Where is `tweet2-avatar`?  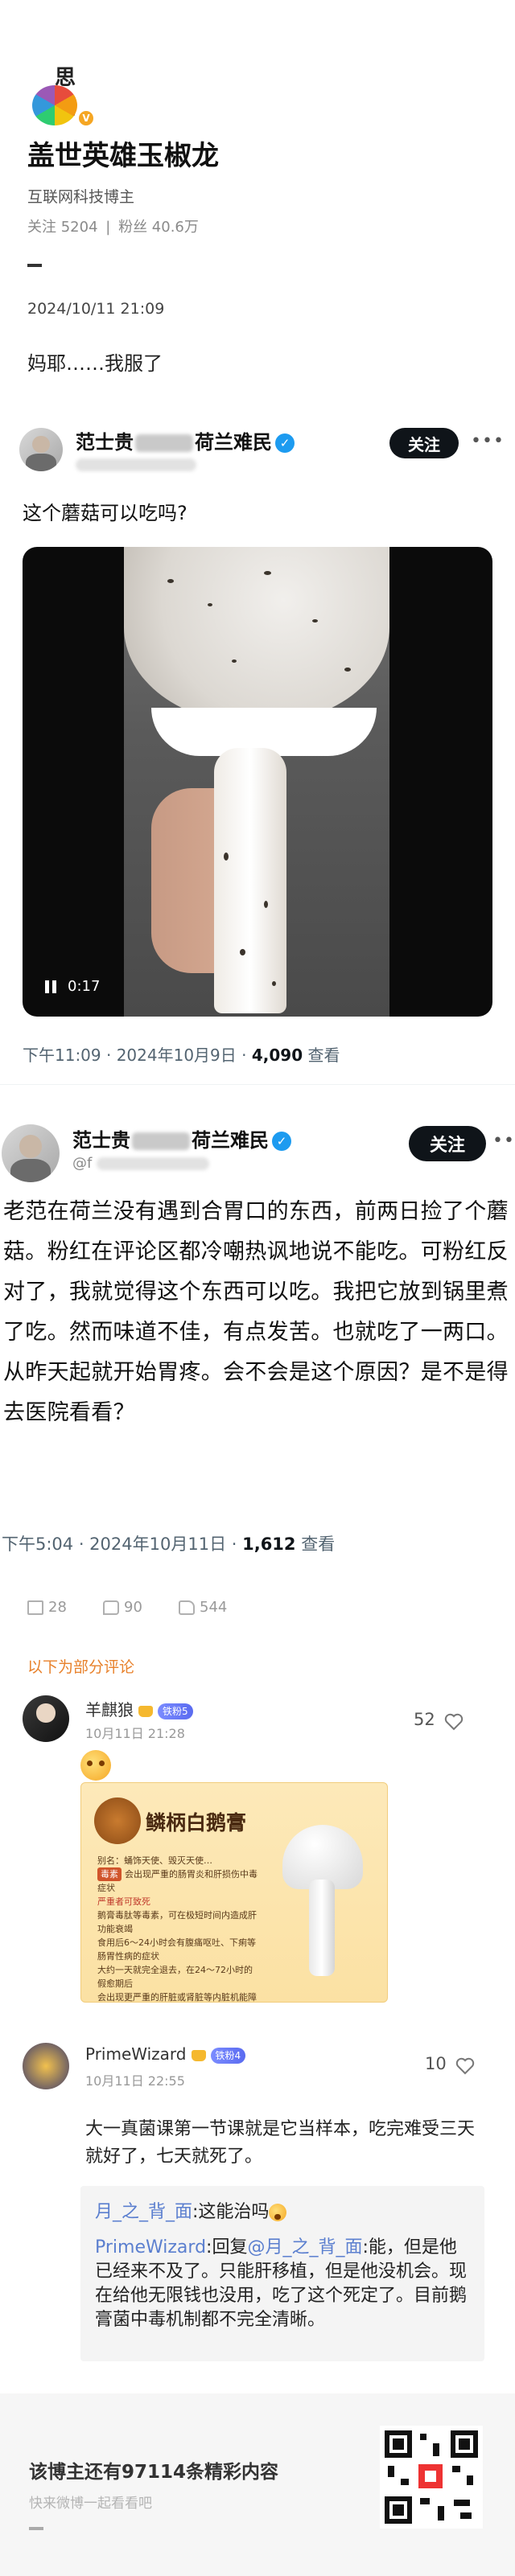
tweet2-avatar is located at coordinates (31, 1153).